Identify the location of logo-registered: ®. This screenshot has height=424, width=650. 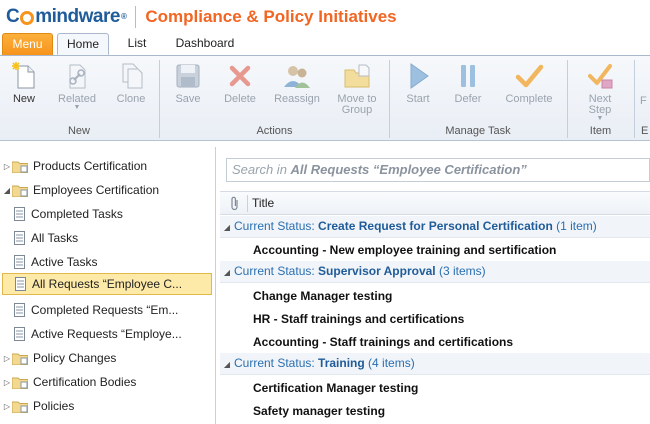
(123, 16).